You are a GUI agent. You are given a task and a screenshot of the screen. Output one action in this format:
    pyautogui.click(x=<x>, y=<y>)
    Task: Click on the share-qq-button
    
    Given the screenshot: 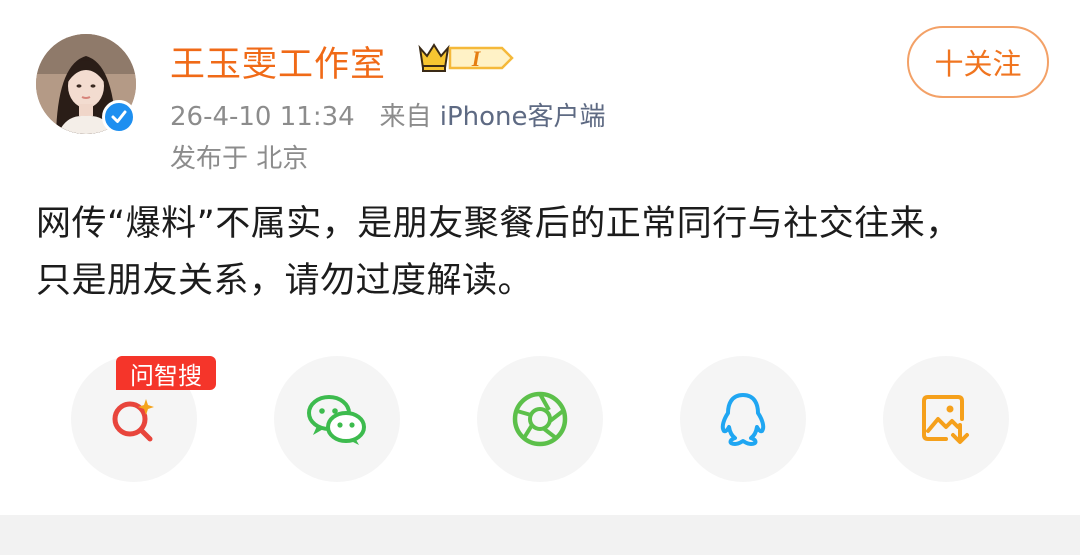 What is the action you would take?
    pyautogui.click(x=743, y=419)
    